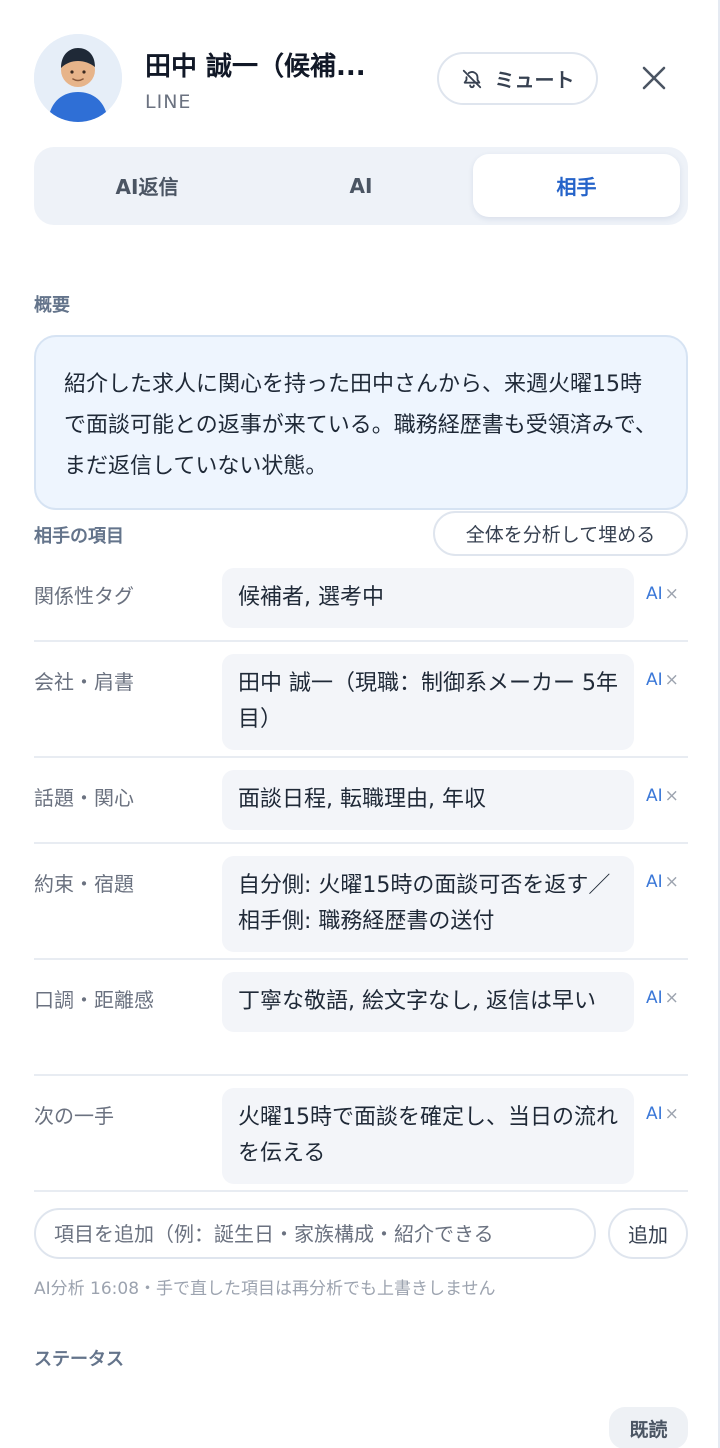 The height and width of the screenshot is (1448, 720). I want to click on tab-bar: AI返信 AI 相手, so click(361, 186).